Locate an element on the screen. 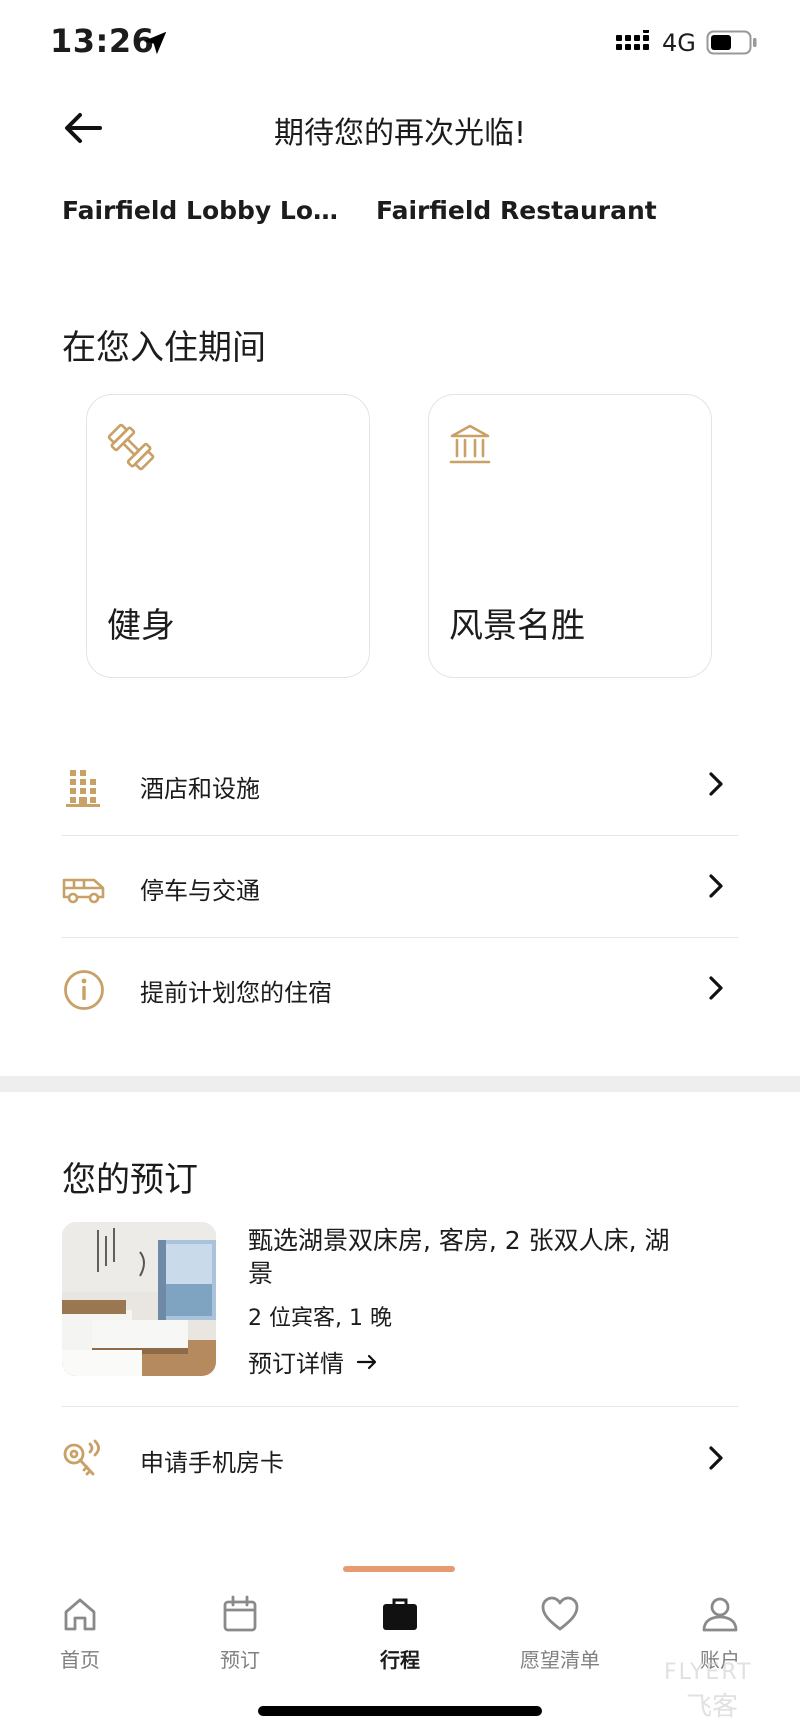  room-photo is located at coordinates (139, 1299).